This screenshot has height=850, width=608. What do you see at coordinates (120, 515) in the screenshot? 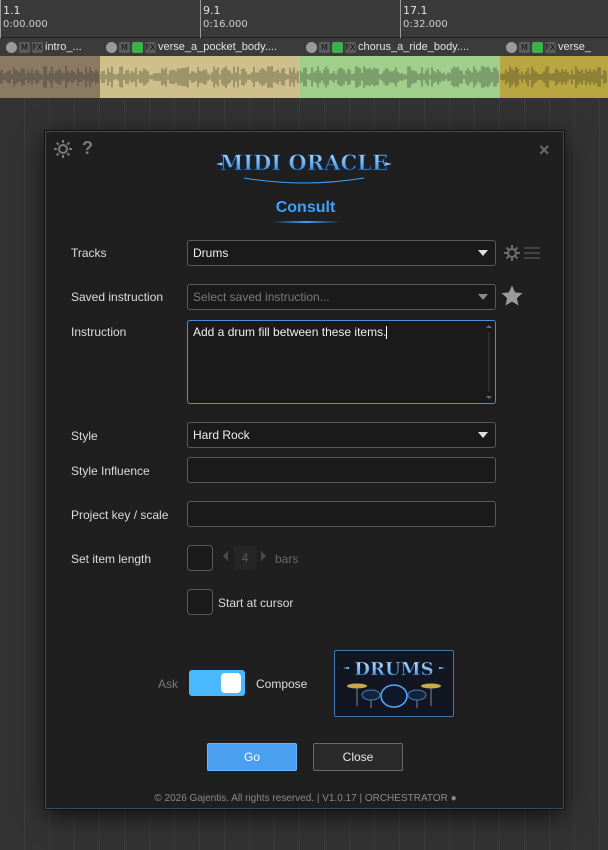
I see `project-key-label: Project key / scale` at bounding box center [120, 515].